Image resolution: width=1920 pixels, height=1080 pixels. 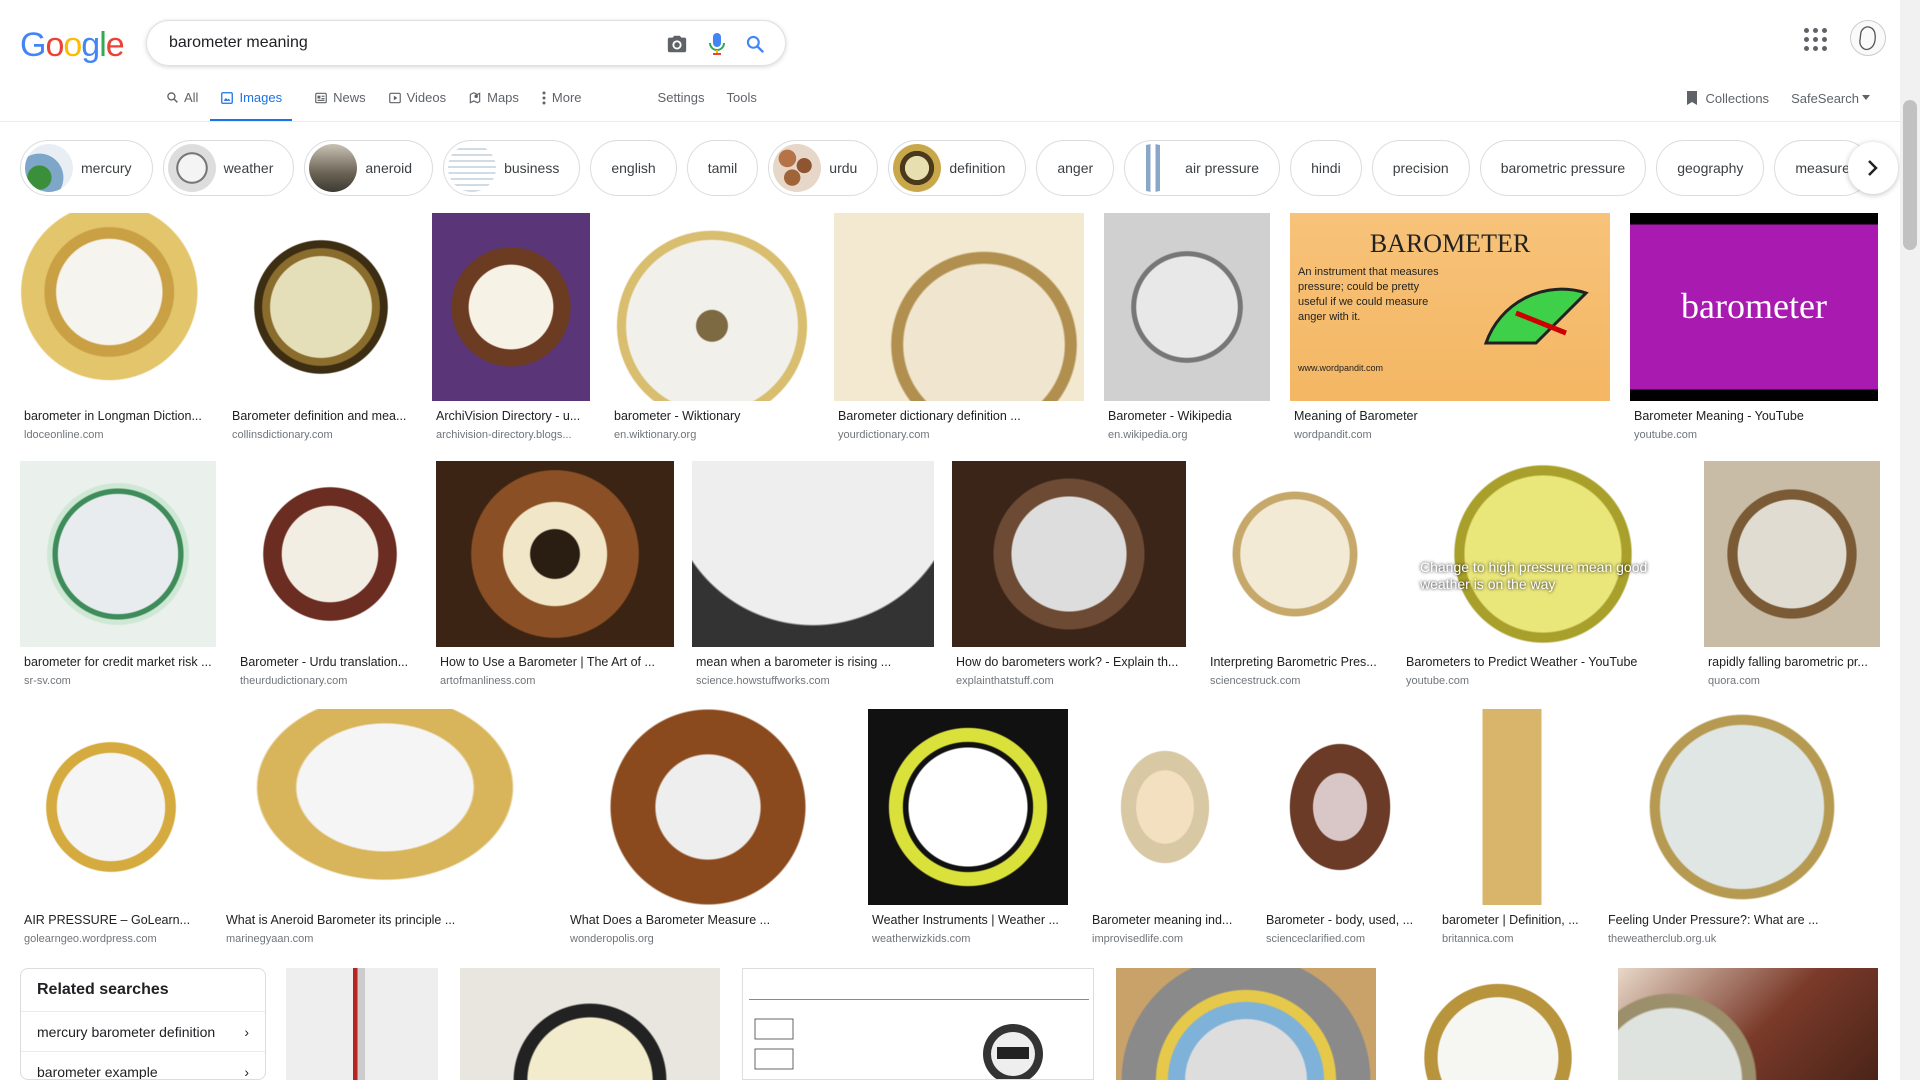 What do you see at coordinates (633, 168) in the screenshot?
I see `chip-english: english` at bounding box center [633, 168].